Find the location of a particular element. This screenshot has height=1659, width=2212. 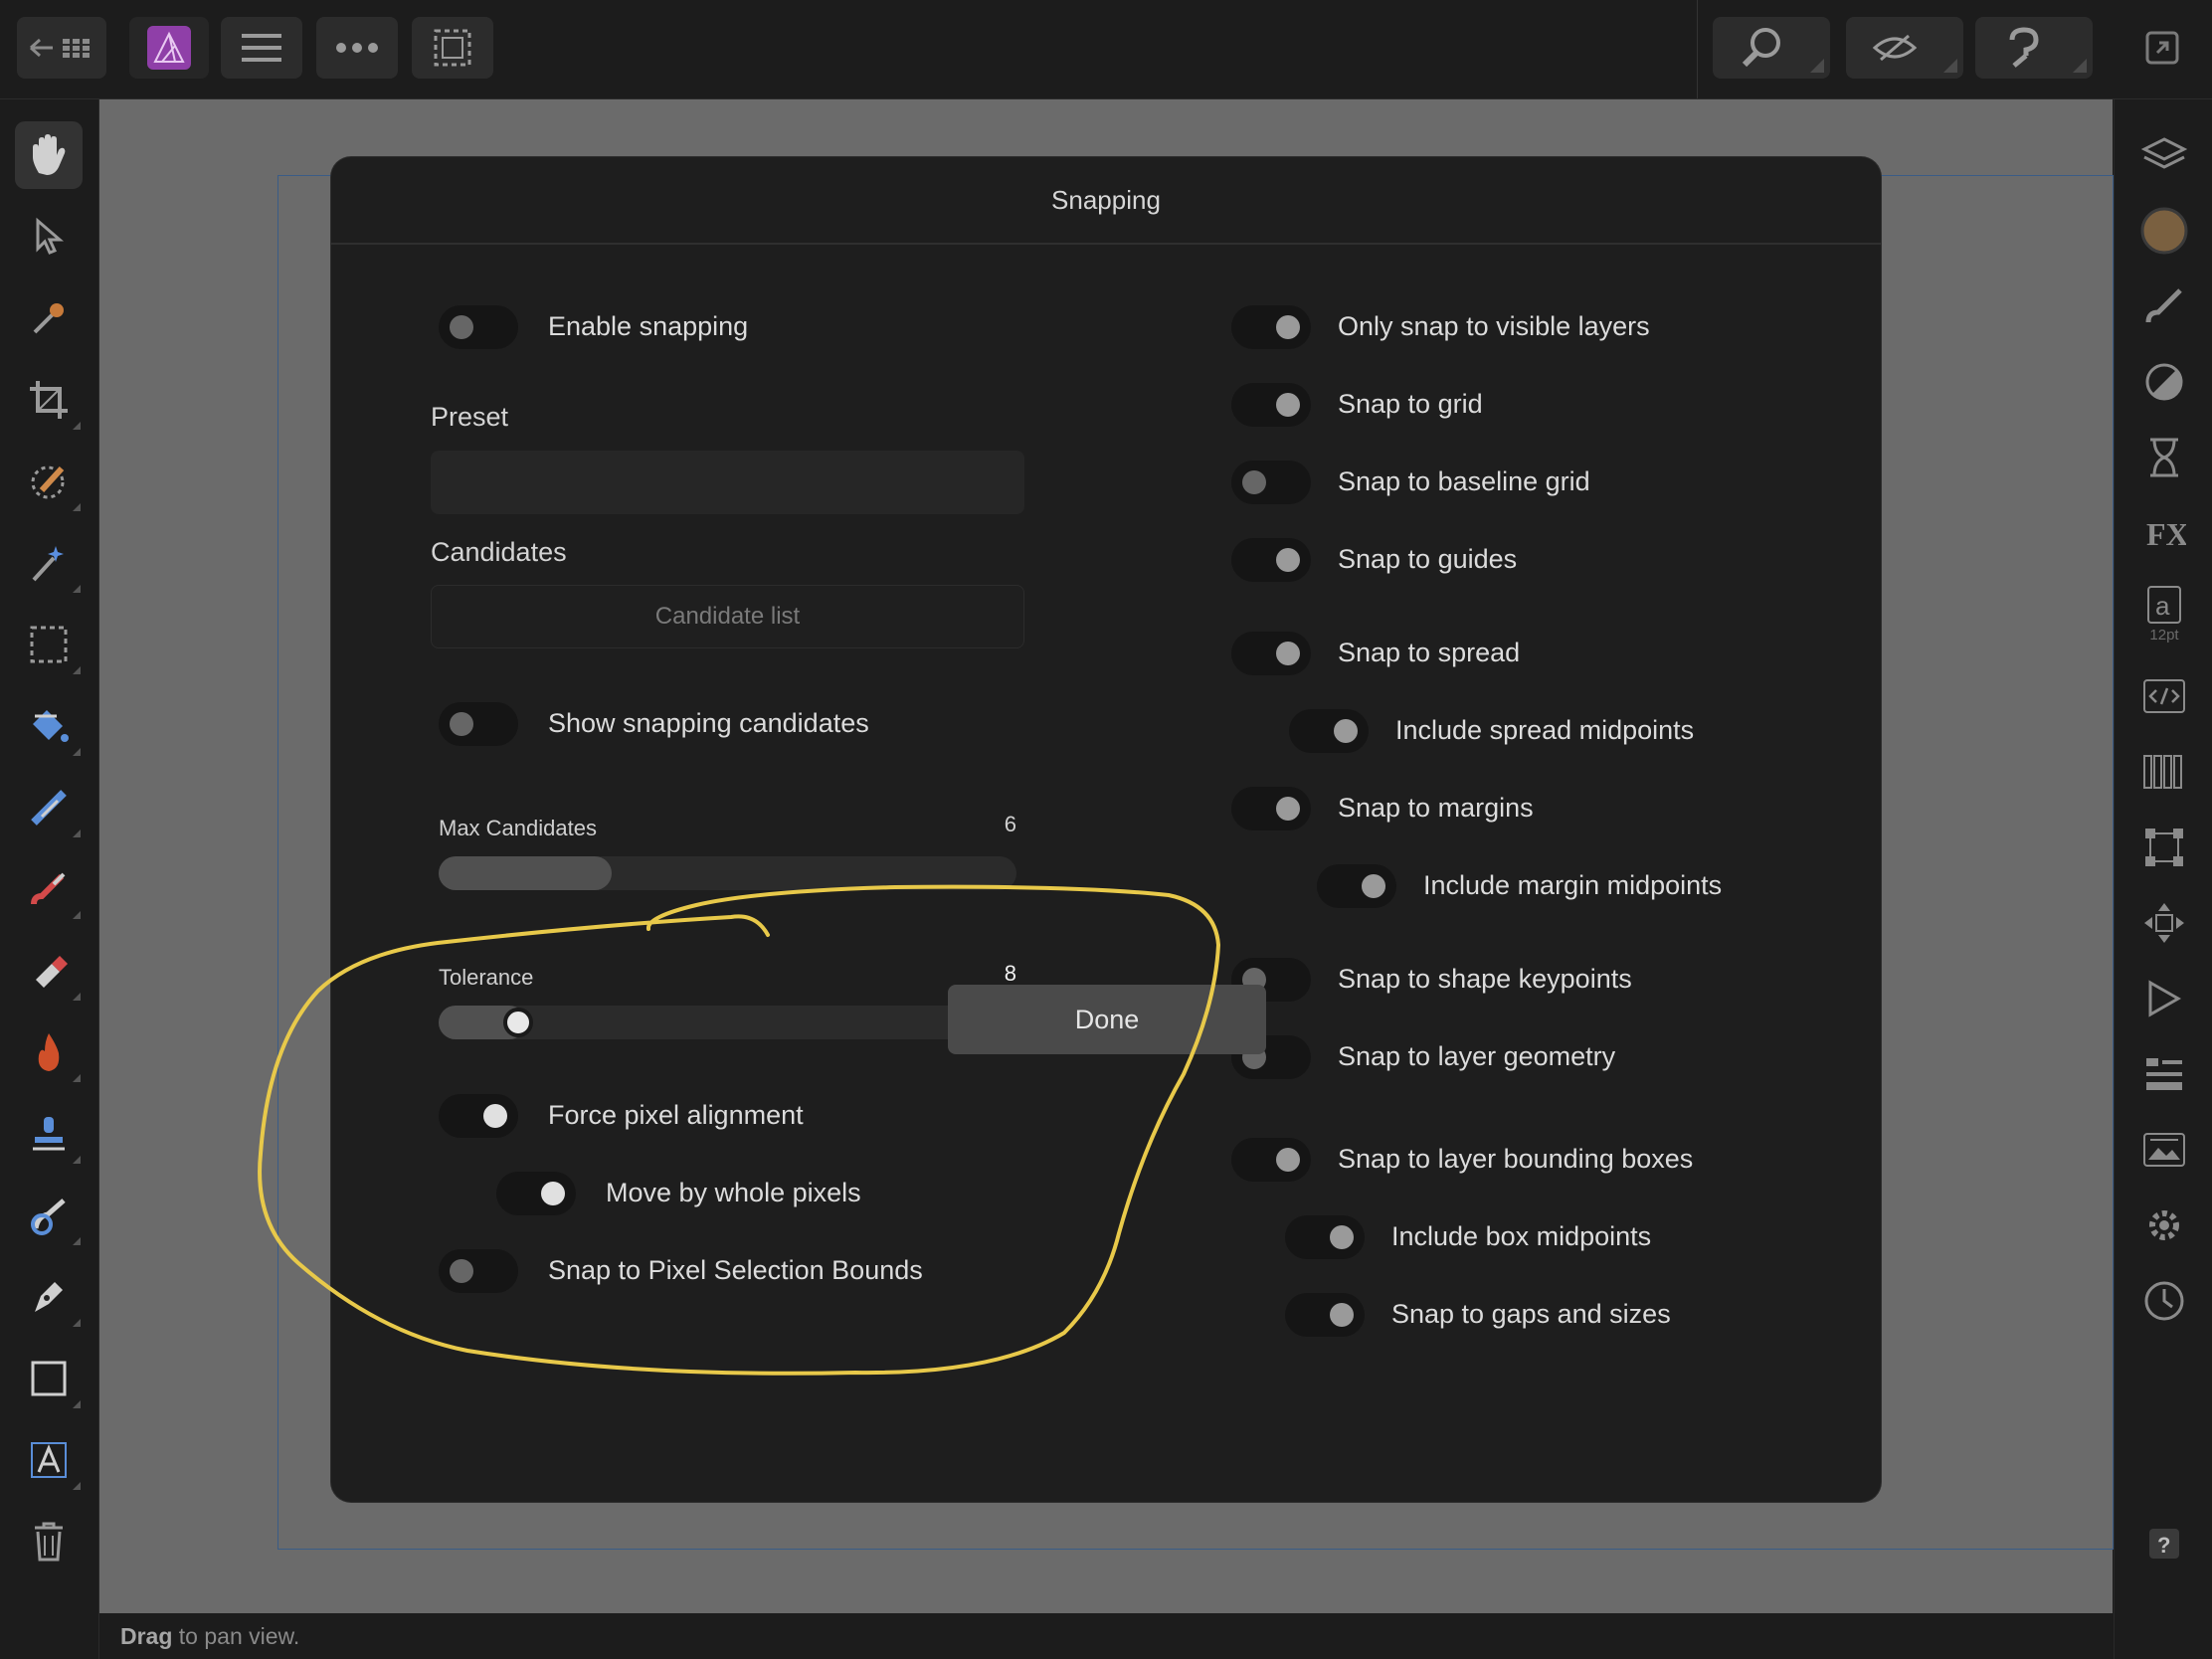

only-snap-visible-layers-toggle is located at coordinates (1271, 327).